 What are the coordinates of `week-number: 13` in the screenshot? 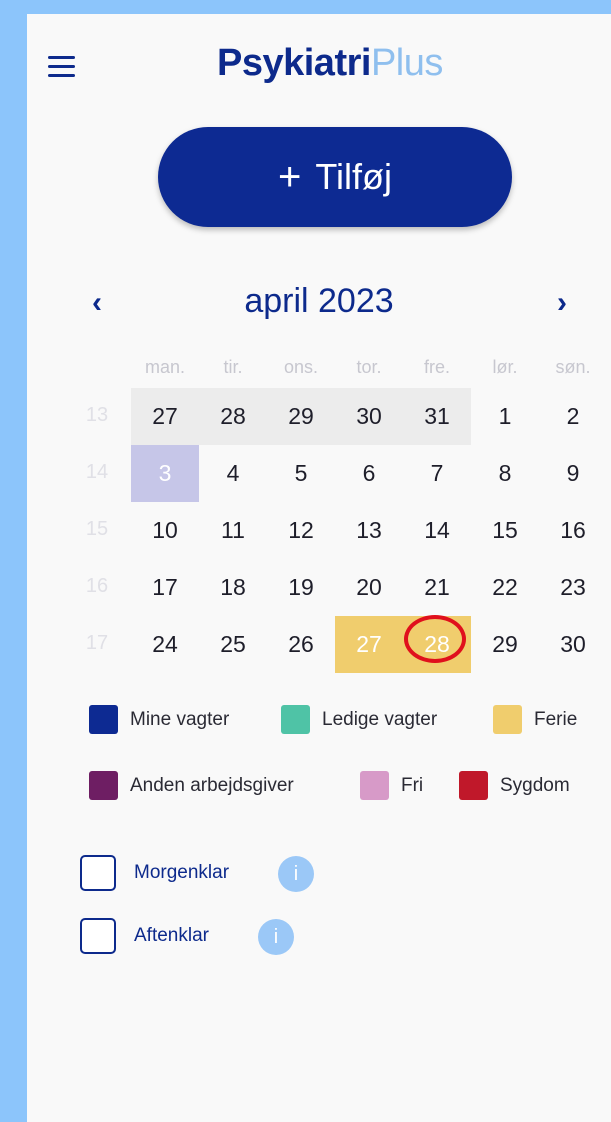 It's located at (97, 415).